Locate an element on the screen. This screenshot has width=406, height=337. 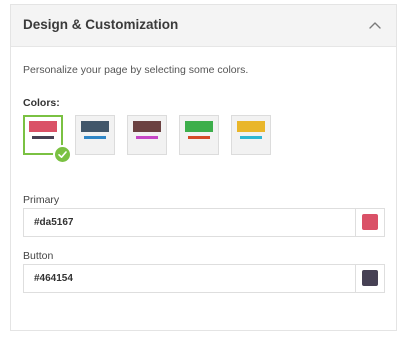
collapse-button is located at coordinates (375, 26).